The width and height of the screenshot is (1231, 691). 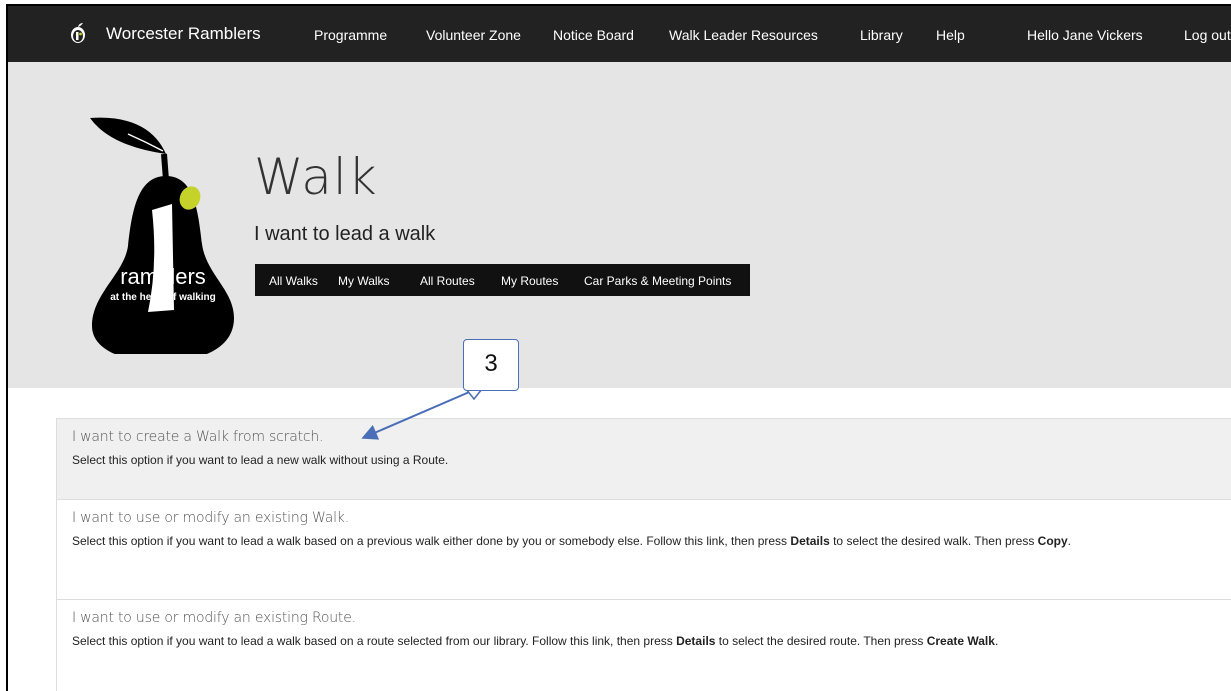 What do you see at coordinates (422, 414) in the screenshot?
I see `callout-arrow` at bounding box center [422, 414].